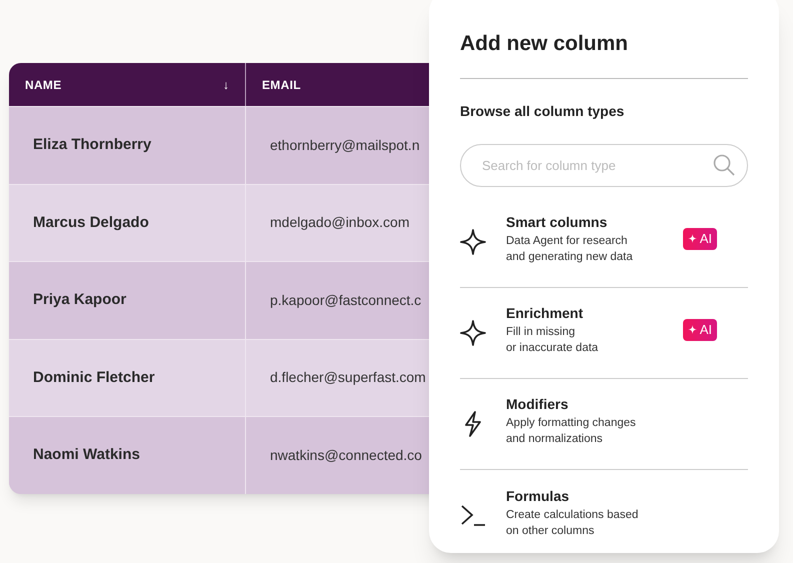 The width and height of the screenshot is (793, 563). What do you see at coordinates (340, 222) in the screenshot?
I see `table-cell-text: mdelgado@inbox.com` at bounding box center [340, 222].